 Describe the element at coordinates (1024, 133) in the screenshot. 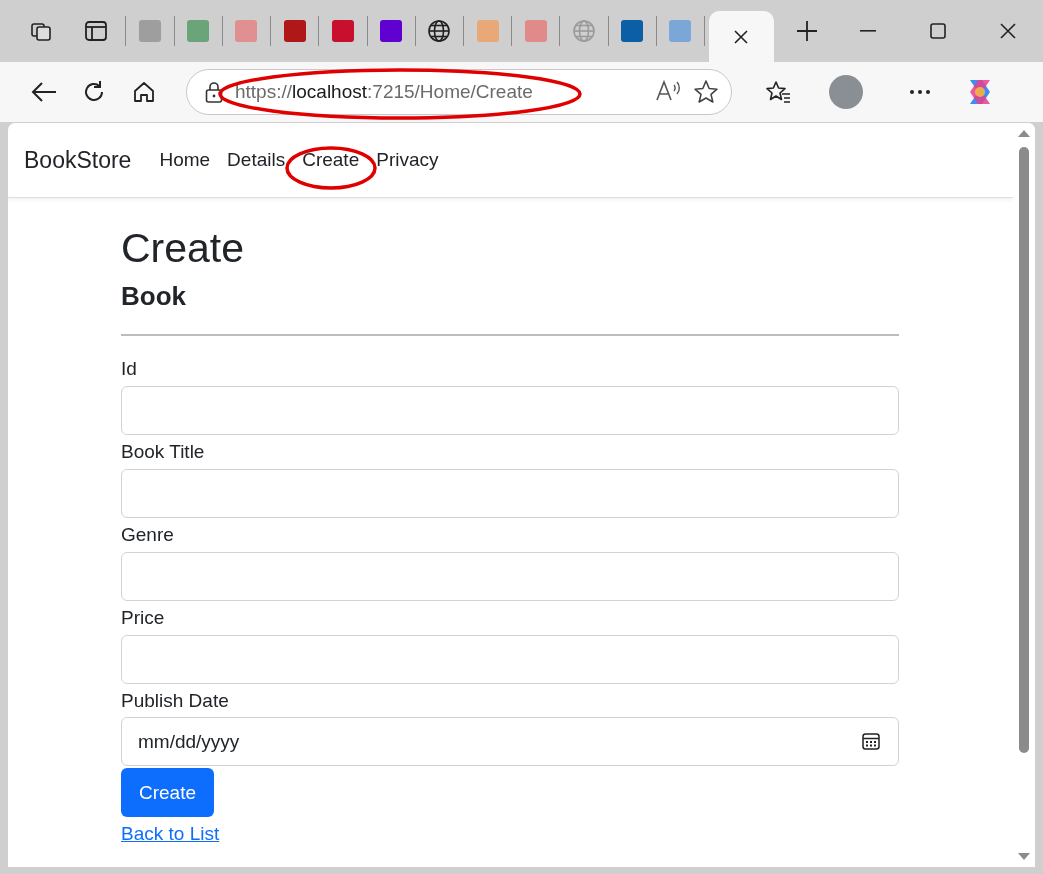

I see `scroll-up-icon` at that location.